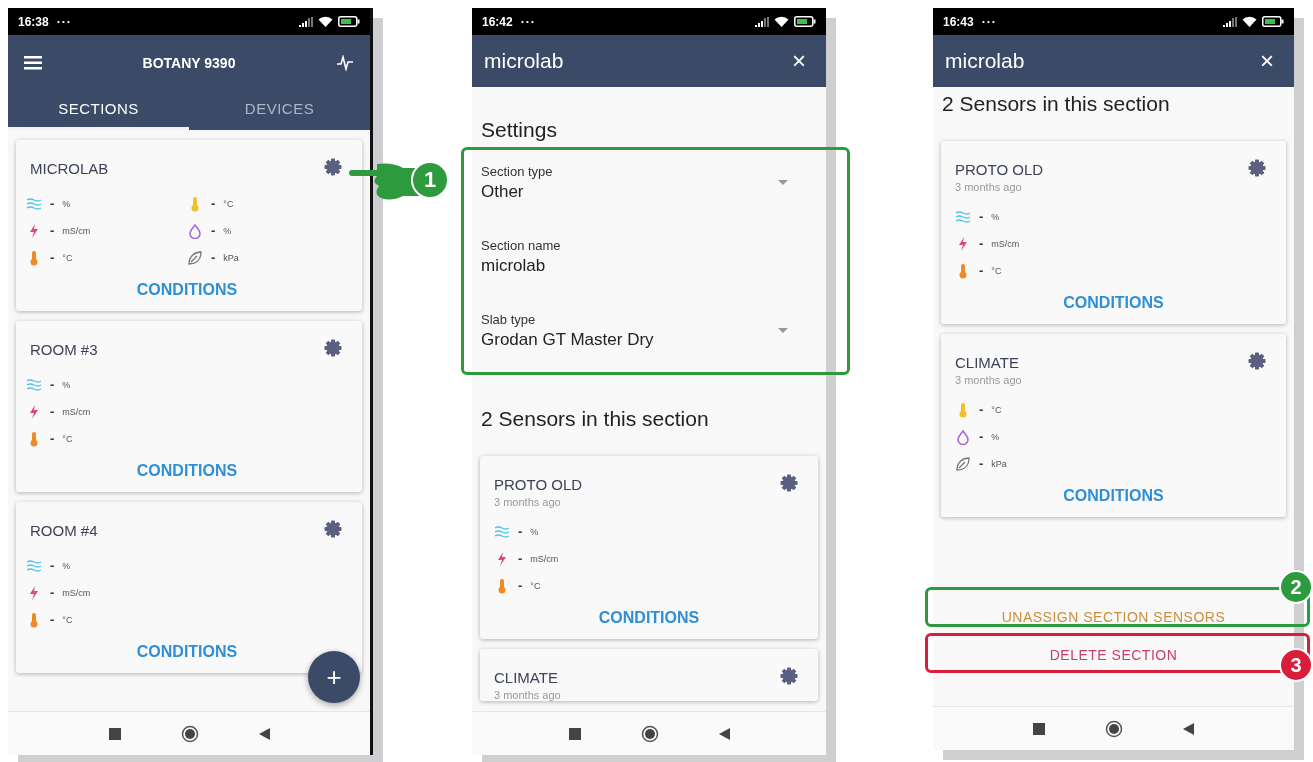 The height and width of the screenshot is (762, 1313). I want to click on menu-icon, so click(33, 62).